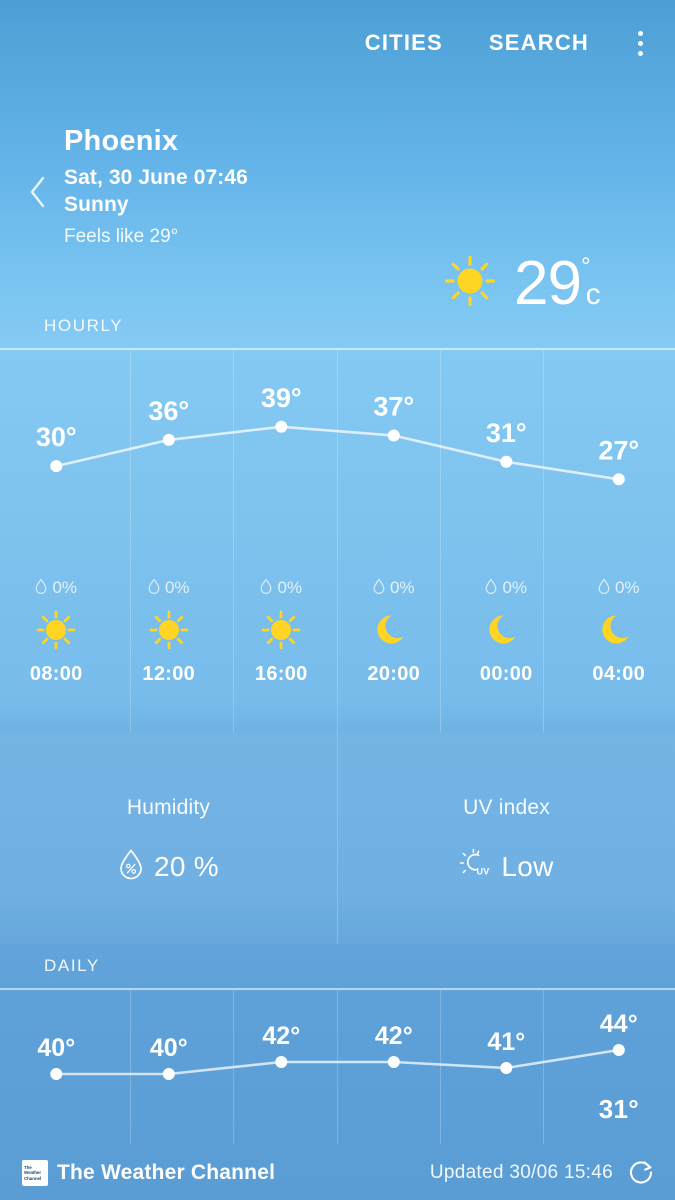 This screenshot has height=1200, width=675. What do you see at coordinates (121, 141) in the screenshot?
I see `page-title: Phoenix` at bounding box center [121, 141].